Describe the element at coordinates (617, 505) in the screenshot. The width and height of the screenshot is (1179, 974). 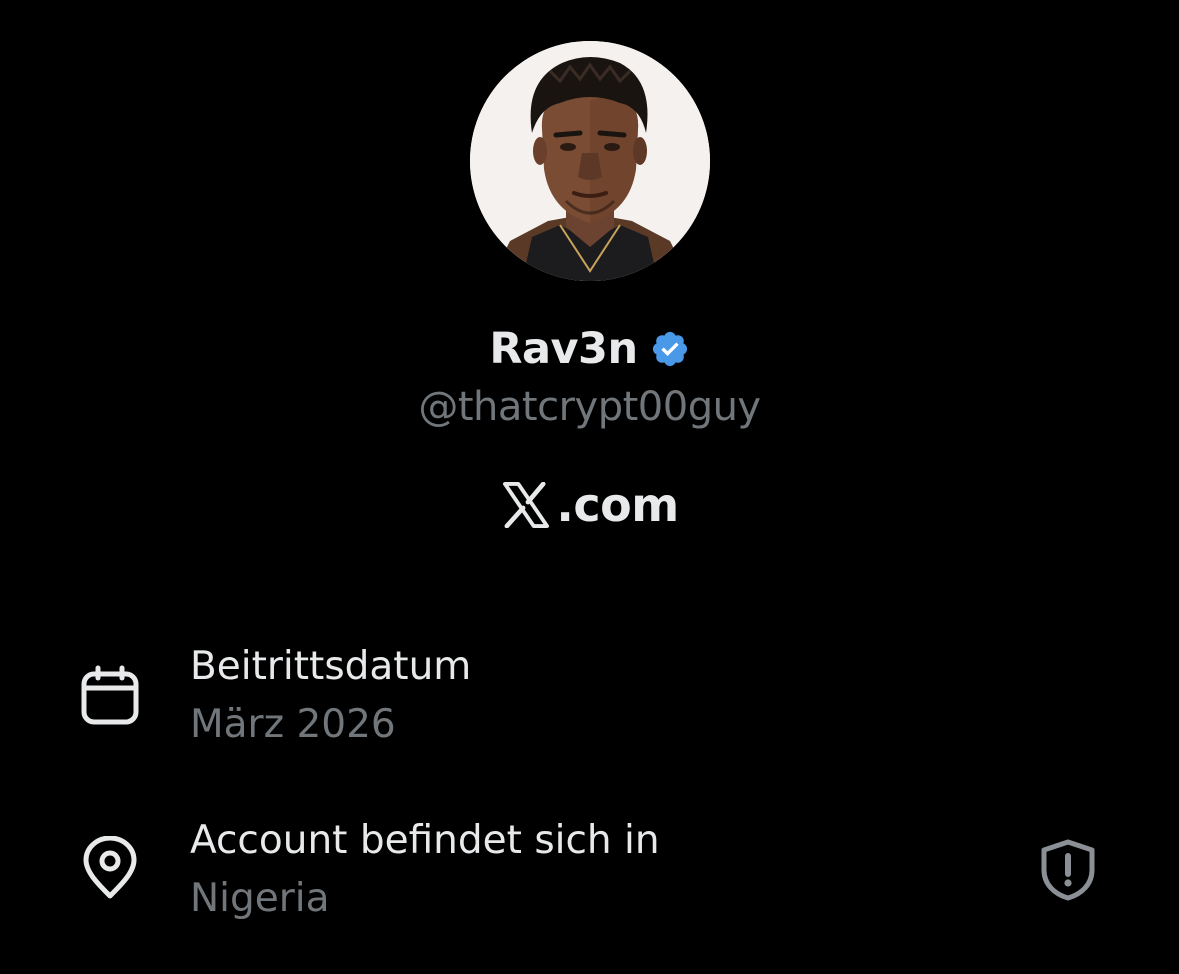
I see `platform-domain-text: .com` at that location.